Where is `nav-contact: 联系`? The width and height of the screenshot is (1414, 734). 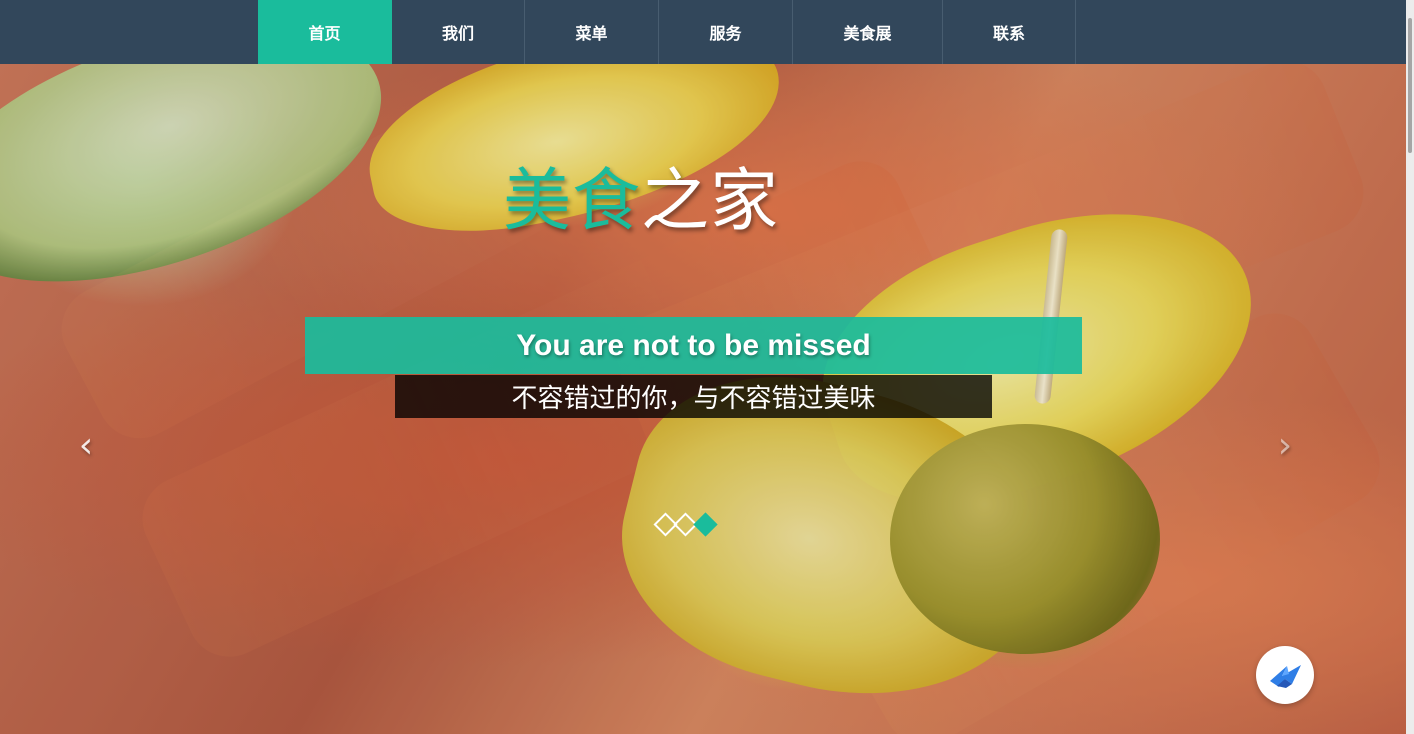 nav-contact: 联系 is located at coordinates (1009, 32).